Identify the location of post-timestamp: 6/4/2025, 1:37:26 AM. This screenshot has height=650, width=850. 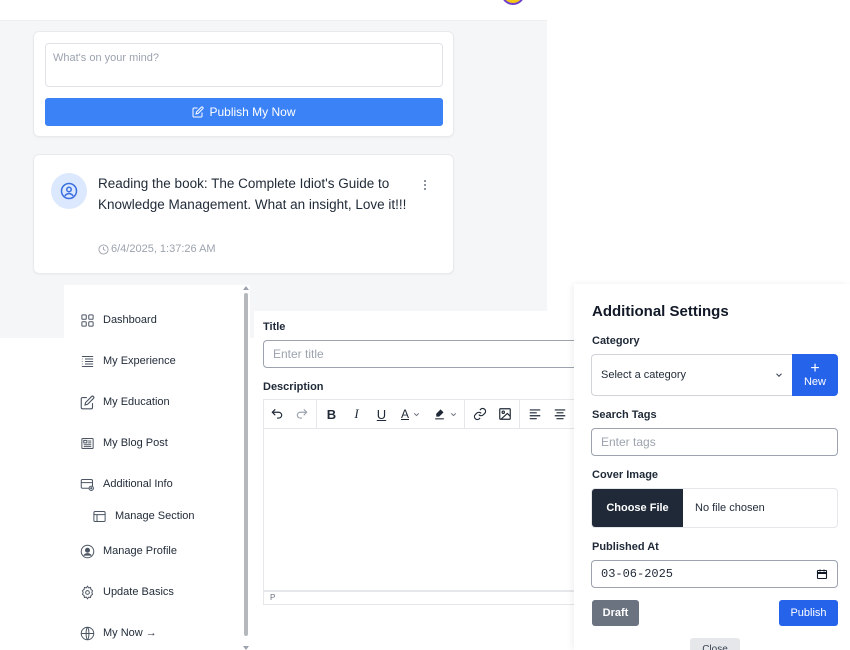
(157, 249).